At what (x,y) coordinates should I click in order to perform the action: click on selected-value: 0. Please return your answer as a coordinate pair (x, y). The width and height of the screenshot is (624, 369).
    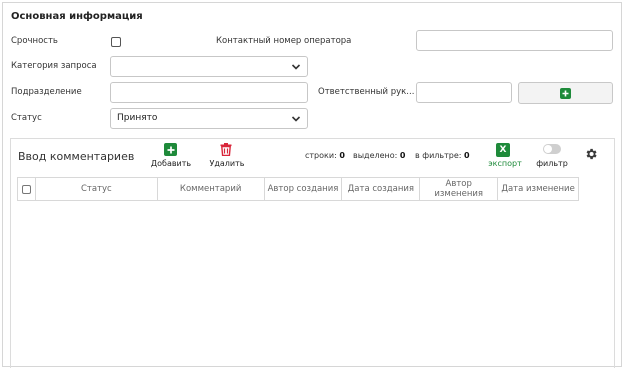
    Looking at the image, I should click on (402, 155).